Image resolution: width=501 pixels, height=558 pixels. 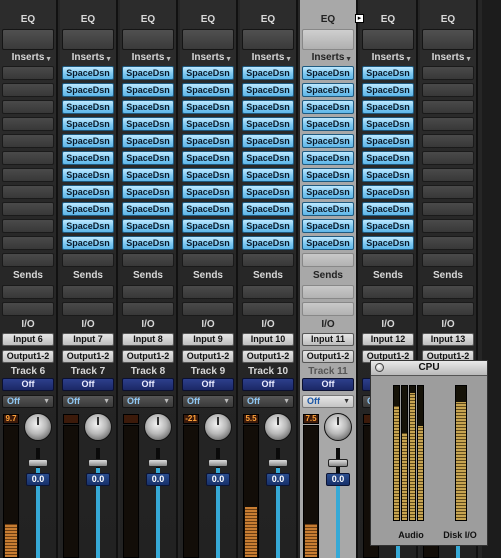 I want to click on input-selector: Input 9, so click(x=208, y=339).